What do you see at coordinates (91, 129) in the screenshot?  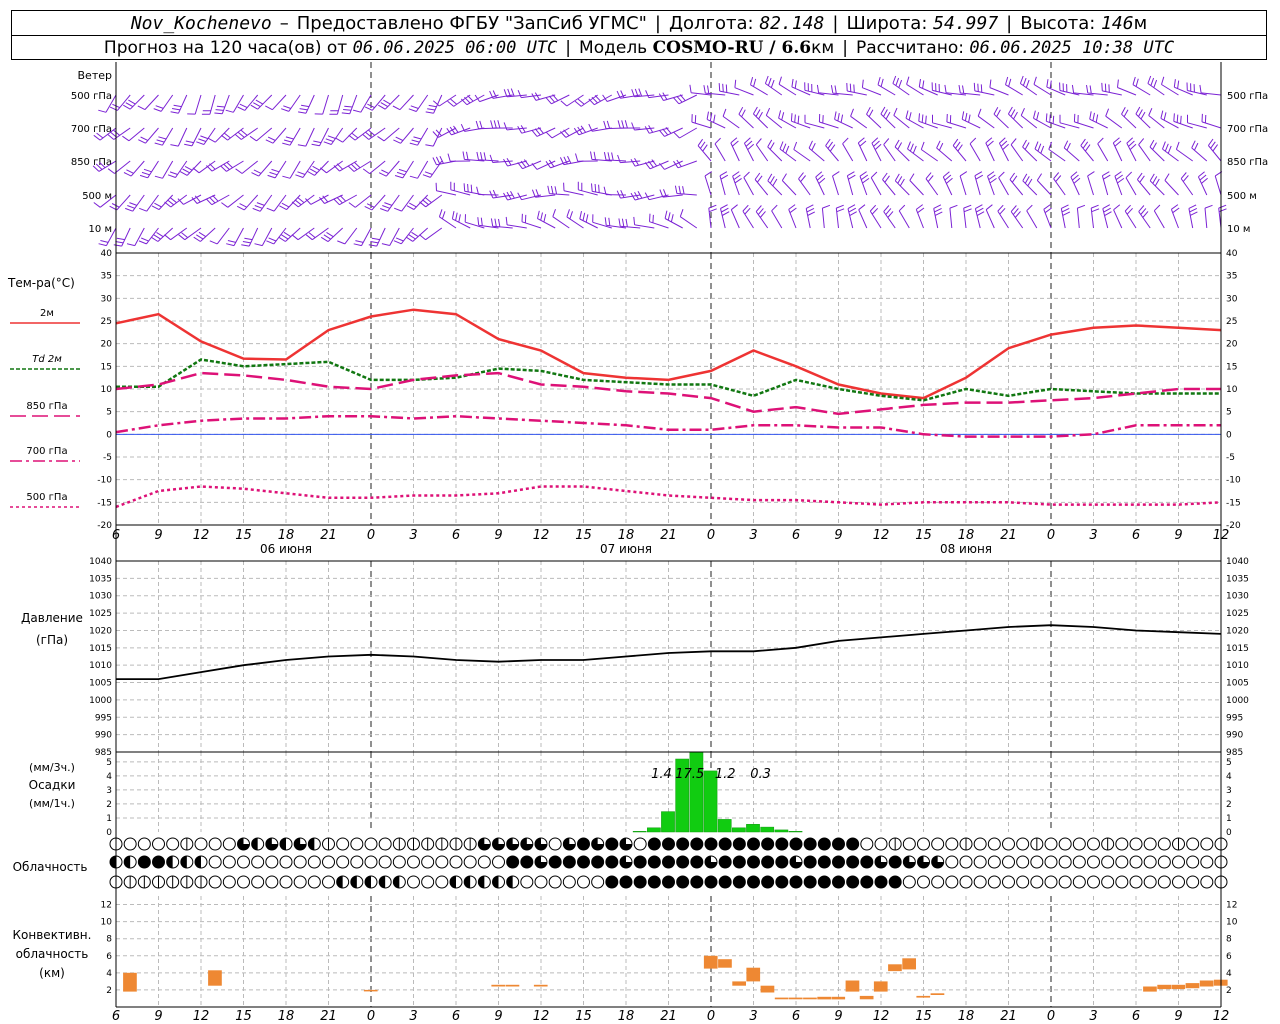 I see `wind-level-label: 700 гПа` at bounding box center [91, 129].